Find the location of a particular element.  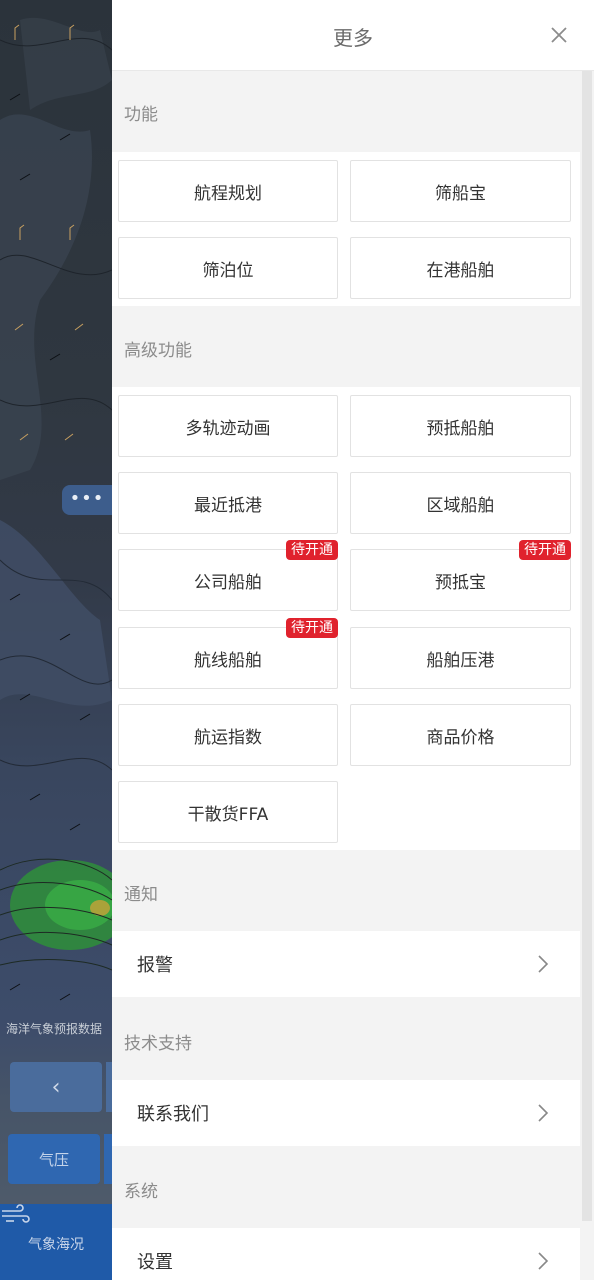

shipping-index-button: 航运指数 is located at coordinates (228, 735).